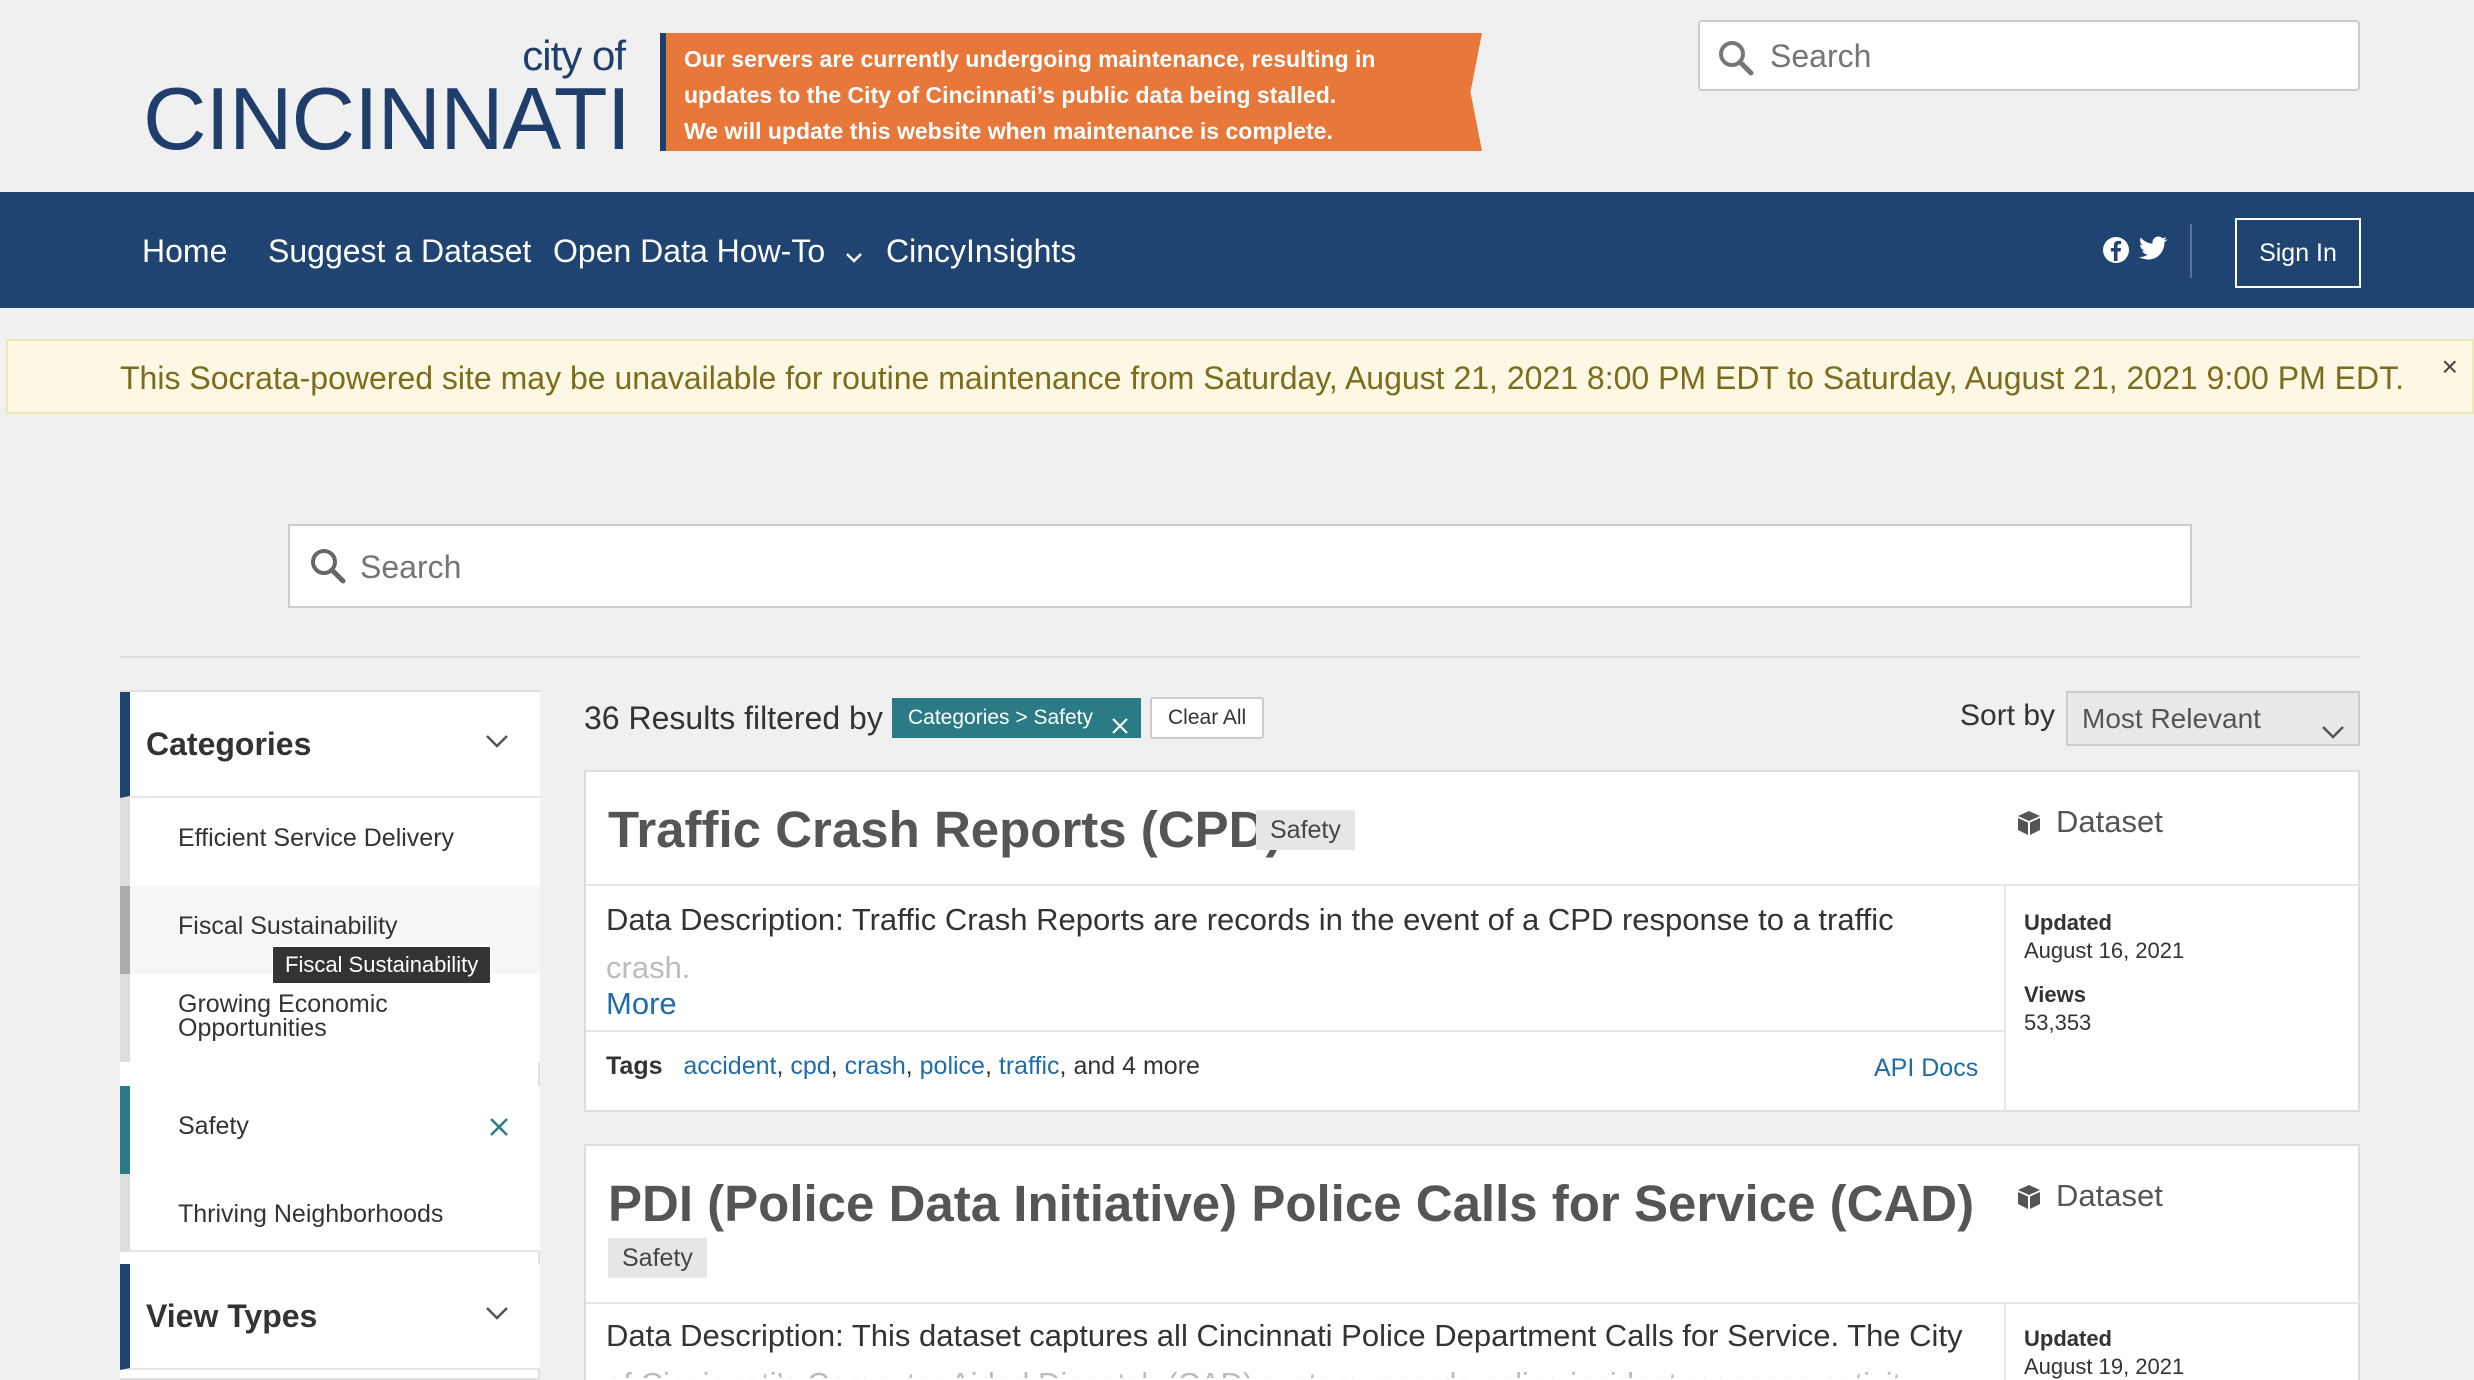 This screenshot has height=1380, width=2474. I want to click on section-divider, so click(1240, 657).